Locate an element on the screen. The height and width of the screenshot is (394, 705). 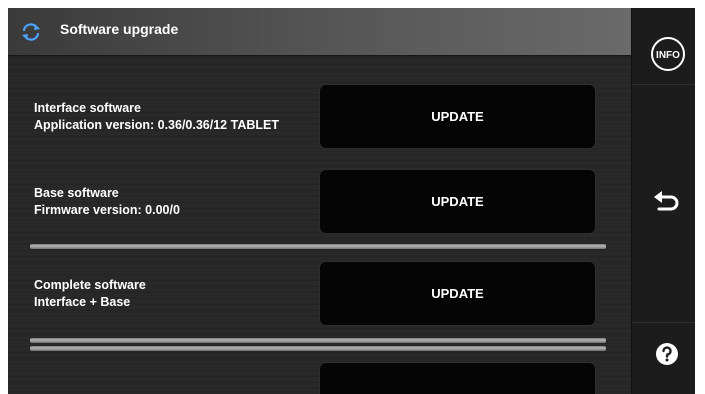
back-button is located at coordinates (667, 203).